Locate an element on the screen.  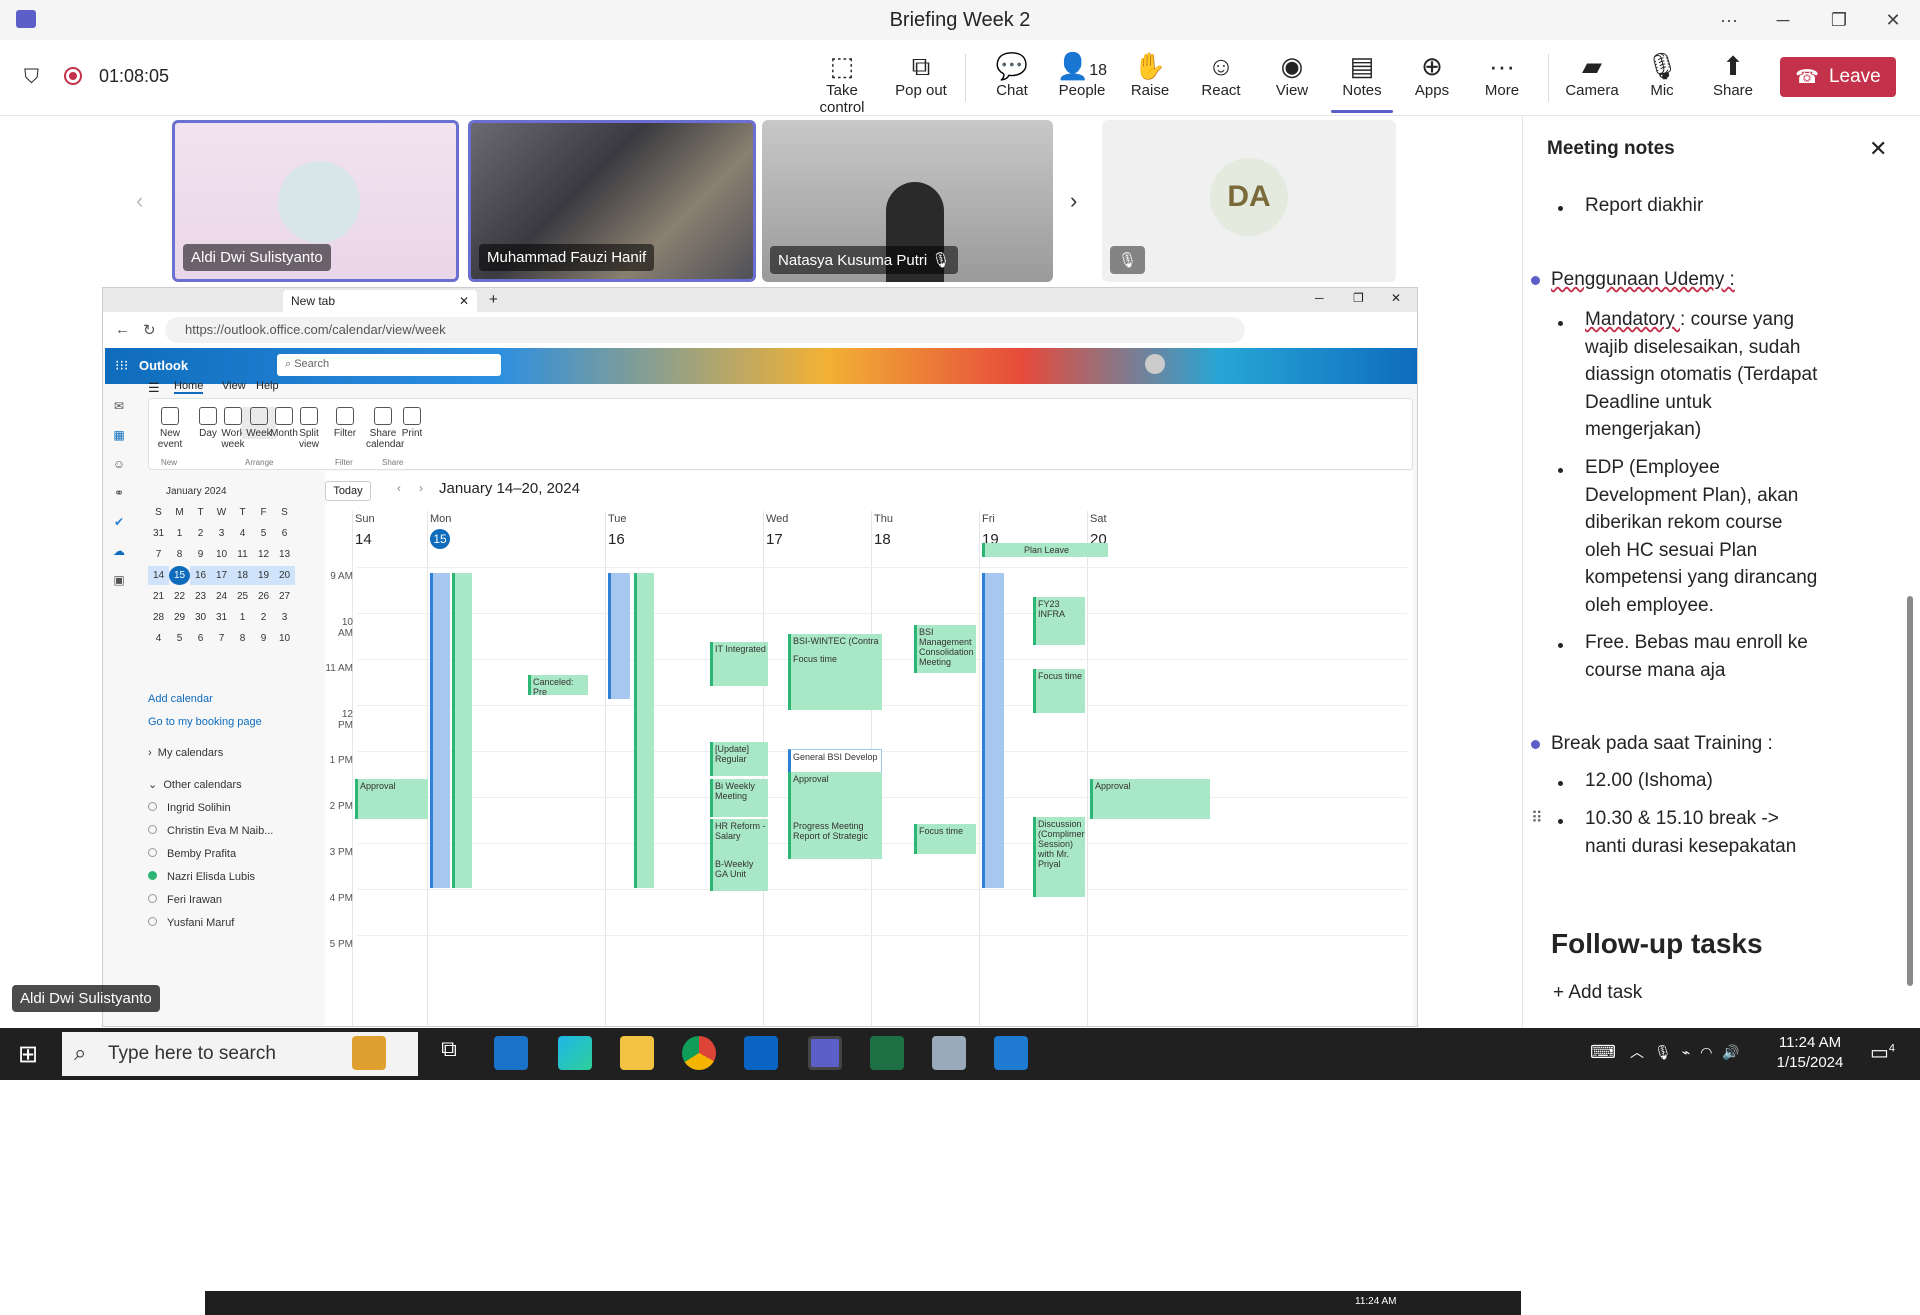
minical-day: 7 is located at coordinates (158, 554).